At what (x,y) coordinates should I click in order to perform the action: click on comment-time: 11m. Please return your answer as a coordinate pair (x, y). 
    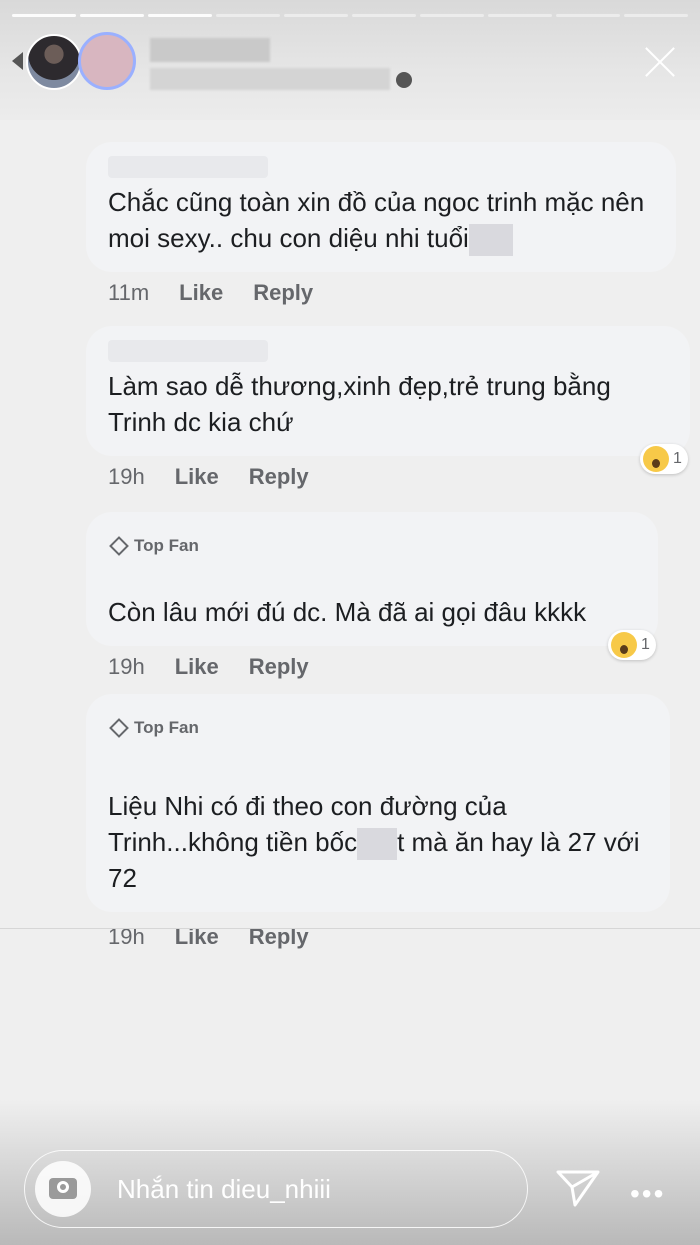
    Looking at the image, I should click on (129, 293).